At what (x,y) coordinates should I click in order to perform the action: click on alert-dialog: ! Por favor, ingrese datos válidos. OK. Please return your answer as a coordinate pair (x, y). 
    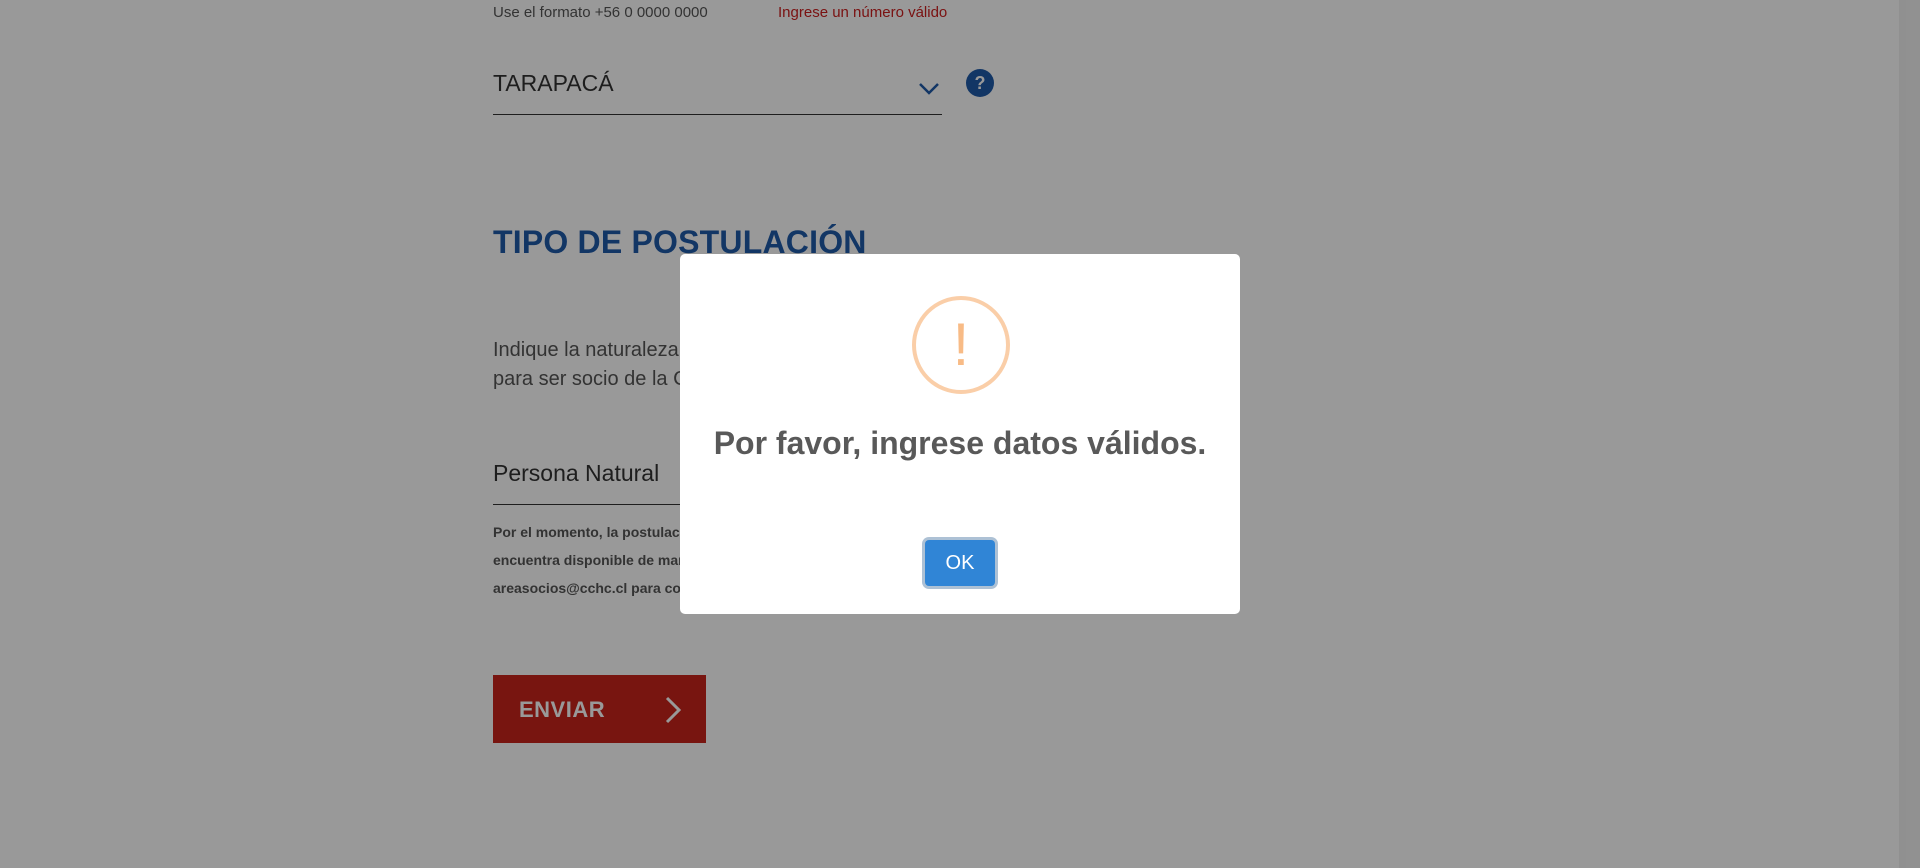
    Looking at the image, I should click on (960, 434).